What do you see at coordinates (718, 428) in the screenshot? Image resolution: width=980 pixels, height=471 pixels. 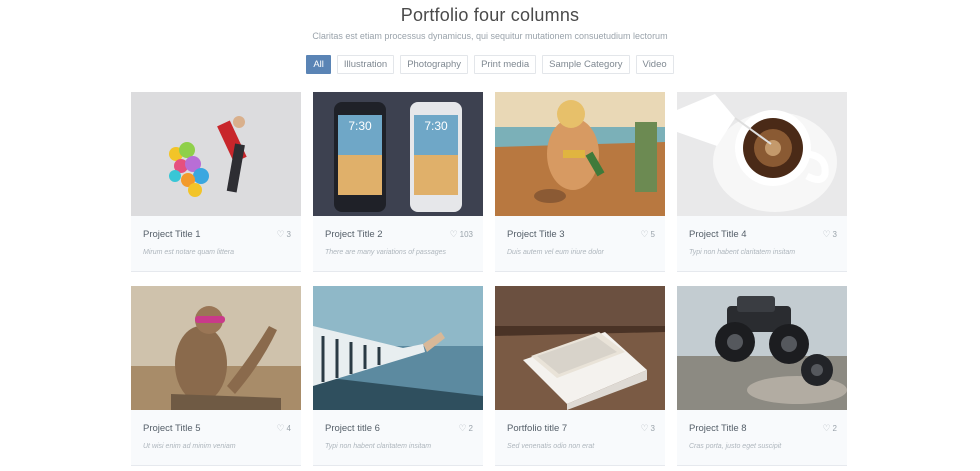 I see `project-title: Project Title 8` at bounding box center [718, 428].